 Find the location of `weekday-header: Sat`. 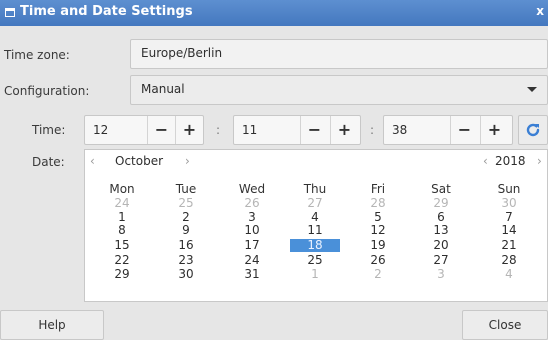

weekday-header: Sat is located at coordinates (441, 189).